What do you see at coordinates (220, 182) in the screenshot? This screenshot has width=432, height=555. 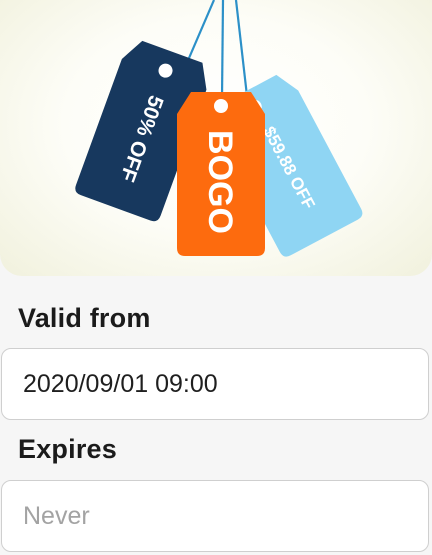 I see `tag-orange-text: BOGO` at bounding box center [220, 182].